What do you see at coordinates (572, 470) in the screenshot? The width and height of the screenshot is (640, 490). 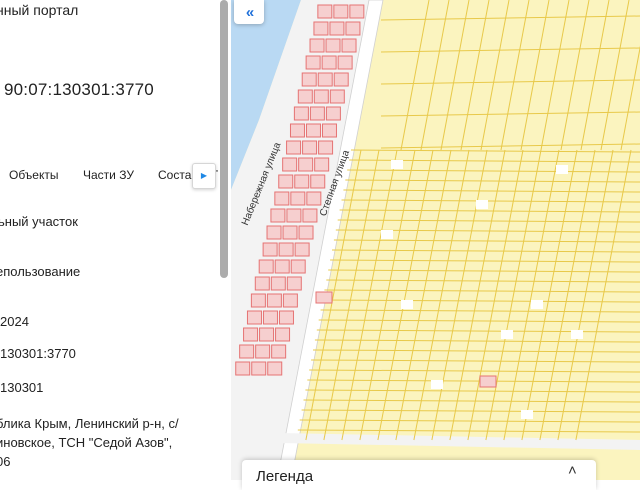 I see `chevron-up-icon: ˄` at bounding box center [572, 470].